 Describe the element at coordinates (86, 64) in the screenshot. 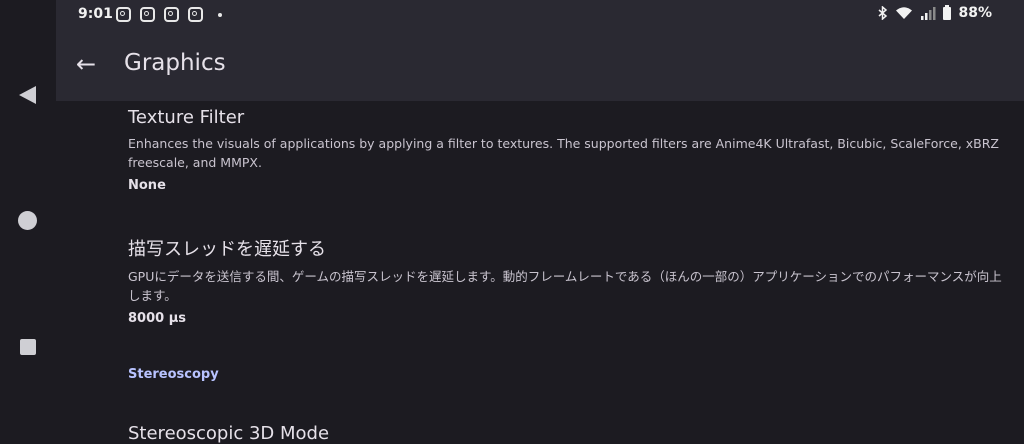

I see `back-arrow-icon: ←` at that location.